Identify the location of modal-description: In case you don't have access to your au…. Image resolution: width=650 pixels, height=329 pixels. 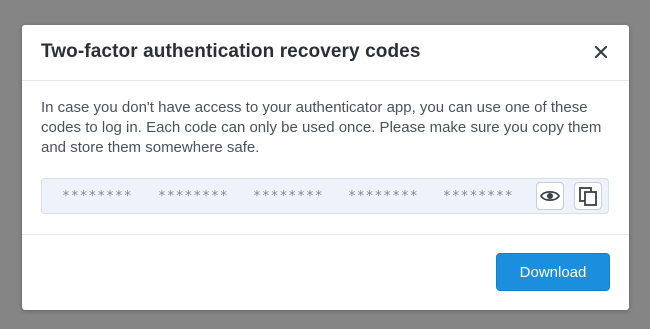
(321, 127).